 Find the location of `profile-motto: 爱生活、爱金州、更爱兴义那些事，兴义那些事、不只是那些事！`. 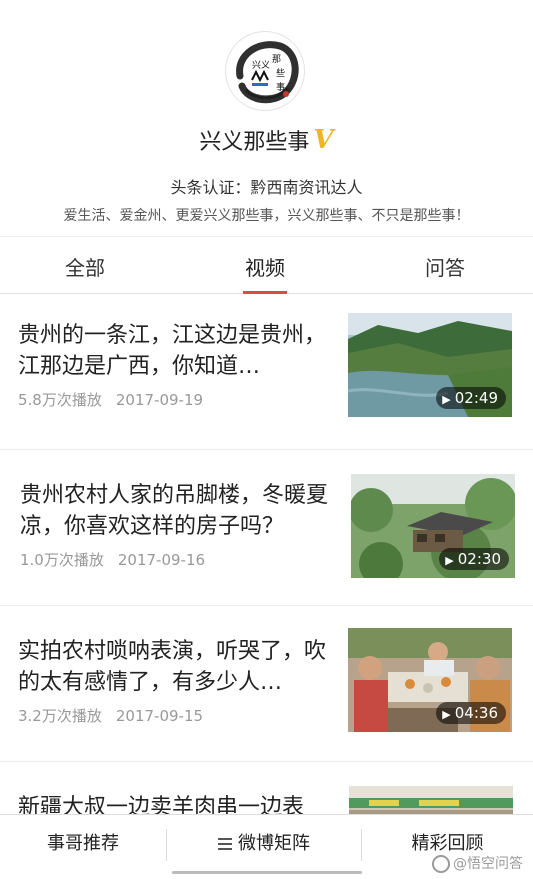

profile-motto: 爱生活、爱金州、更爱兴义那些事，兴义那些事、不只是那些事！ is located at coordinates (266, 216).